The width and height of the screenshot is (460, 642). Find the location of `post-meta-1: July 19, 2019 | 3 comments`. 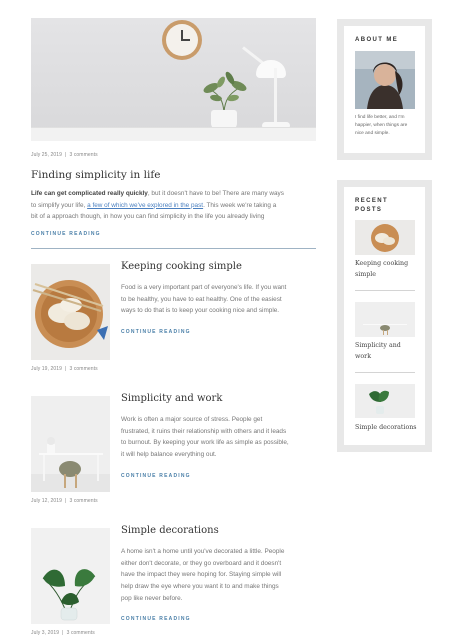

post-meta-1: July 19, 2019 | 3 comments is located at coordinates (64, 369).